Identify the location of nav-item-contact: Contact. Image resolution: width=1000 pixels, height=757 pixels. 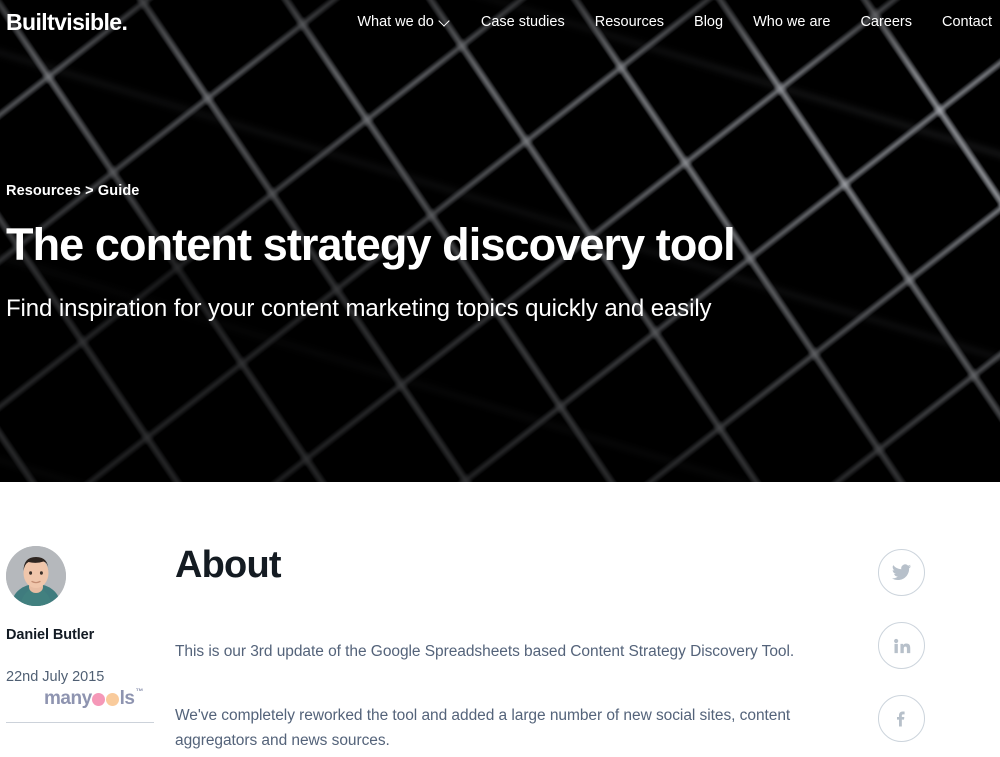
(967, 22).